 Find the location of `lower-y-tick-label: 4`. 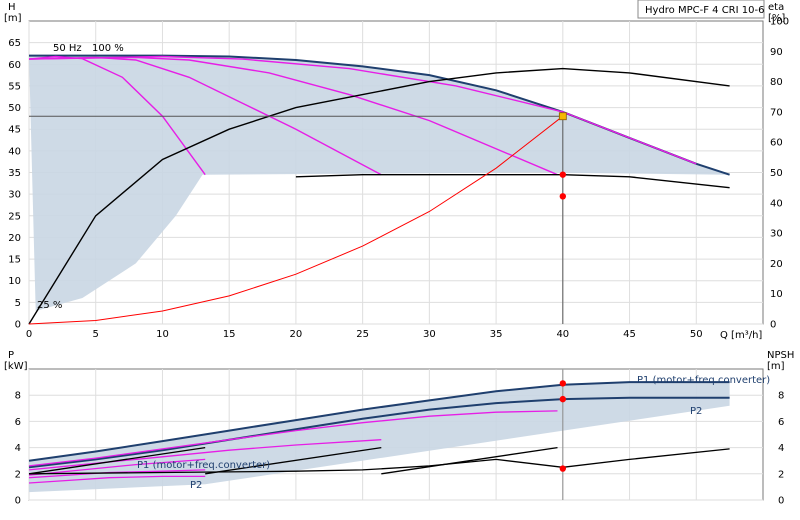

lower-y-tick-label: 4 is located at coordinates (18, 448).